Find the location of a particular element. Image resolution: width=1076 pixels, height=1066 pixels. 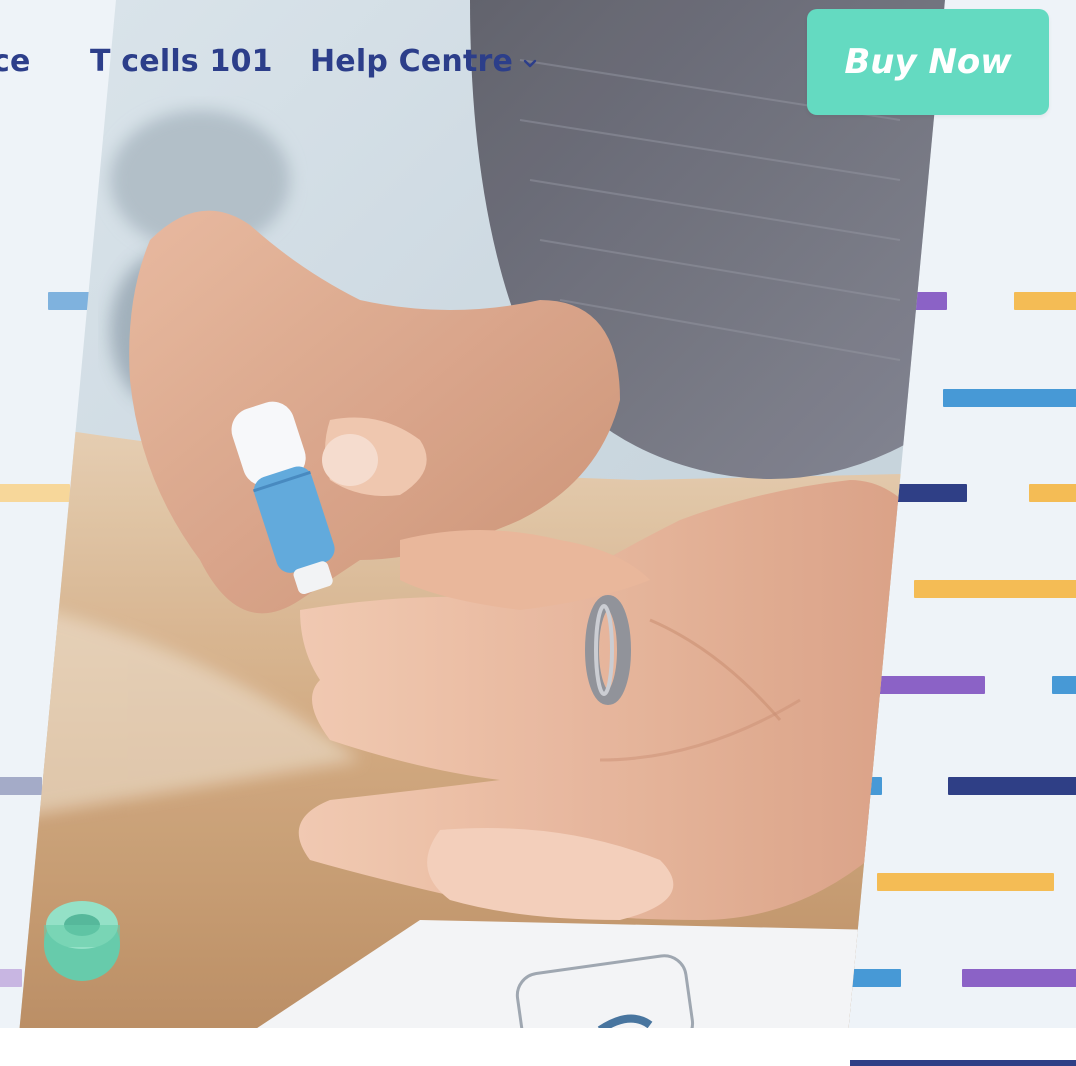

nav-item-help-centre-label: Help Centre is located at coordinates (412, 61).